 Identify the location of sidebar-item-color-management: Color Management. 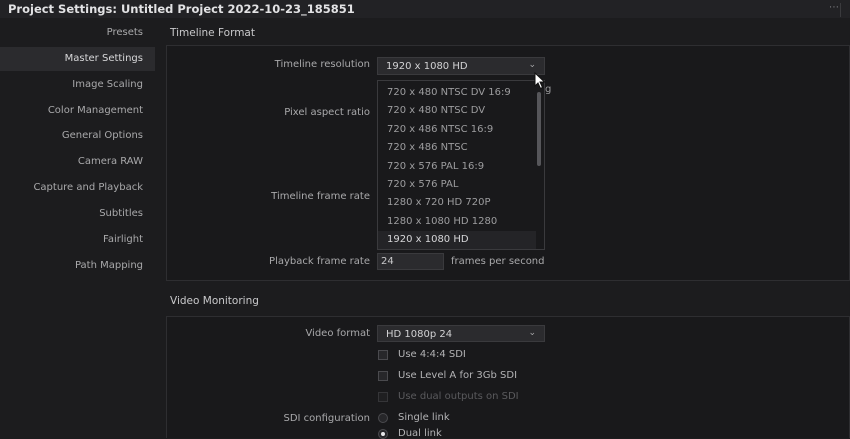
(77, 111).